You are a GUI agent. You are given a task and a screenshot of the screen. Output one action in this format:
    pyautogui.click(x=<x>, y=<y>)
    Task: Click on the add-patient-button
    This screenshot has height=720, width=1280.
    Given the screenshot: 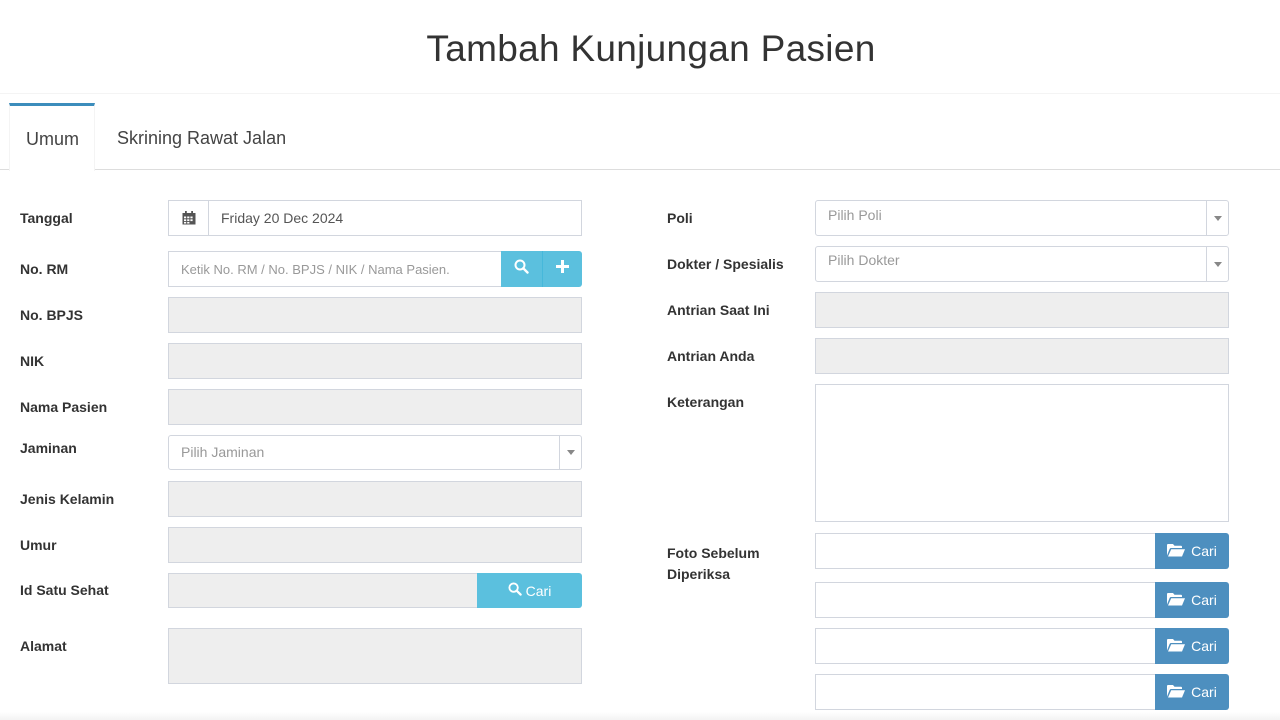 What is the action you would take?
    pyautogui.click(x=562, y=269)
    